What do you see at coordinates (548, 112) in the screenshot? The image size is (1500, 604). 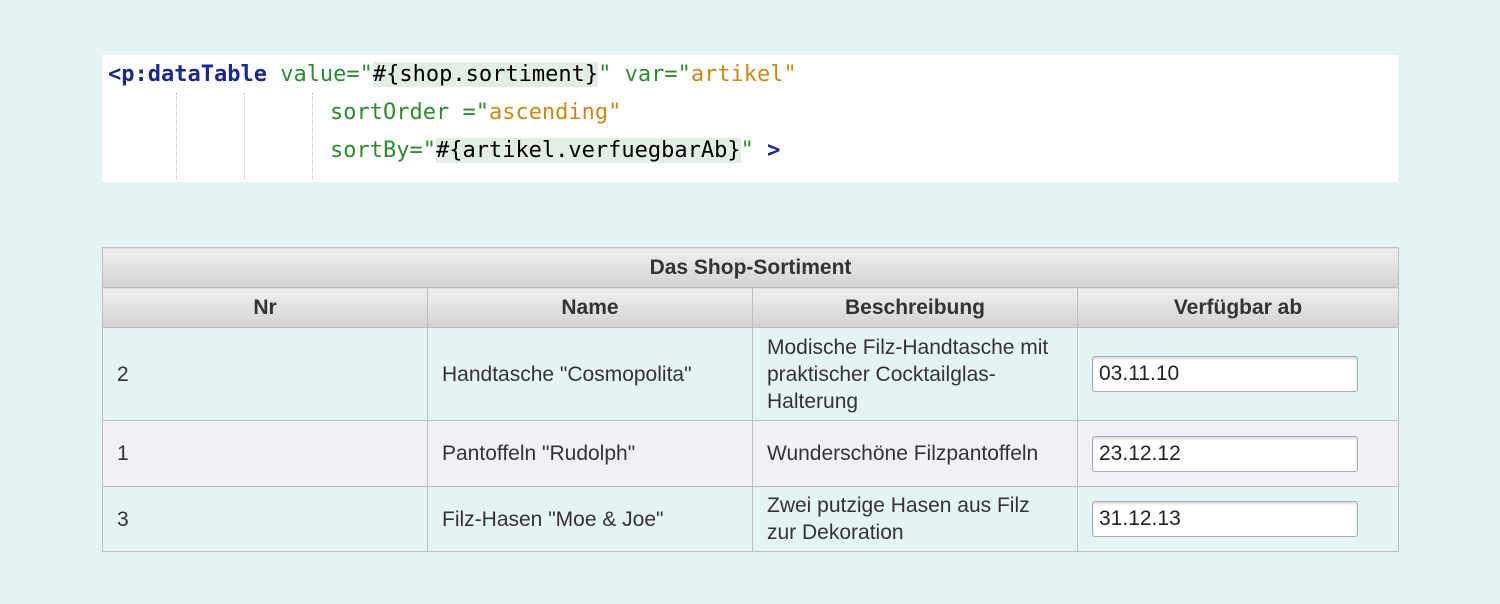 I see `code-string: ascending` at bounding box center [548, 112].